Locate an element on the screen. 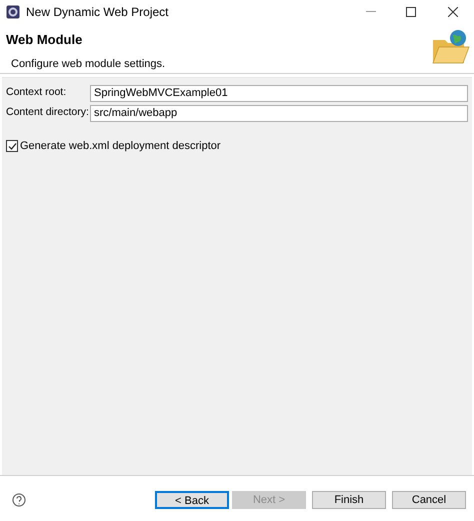  dialog-button: Cancel is located at coordinates (429, 500).